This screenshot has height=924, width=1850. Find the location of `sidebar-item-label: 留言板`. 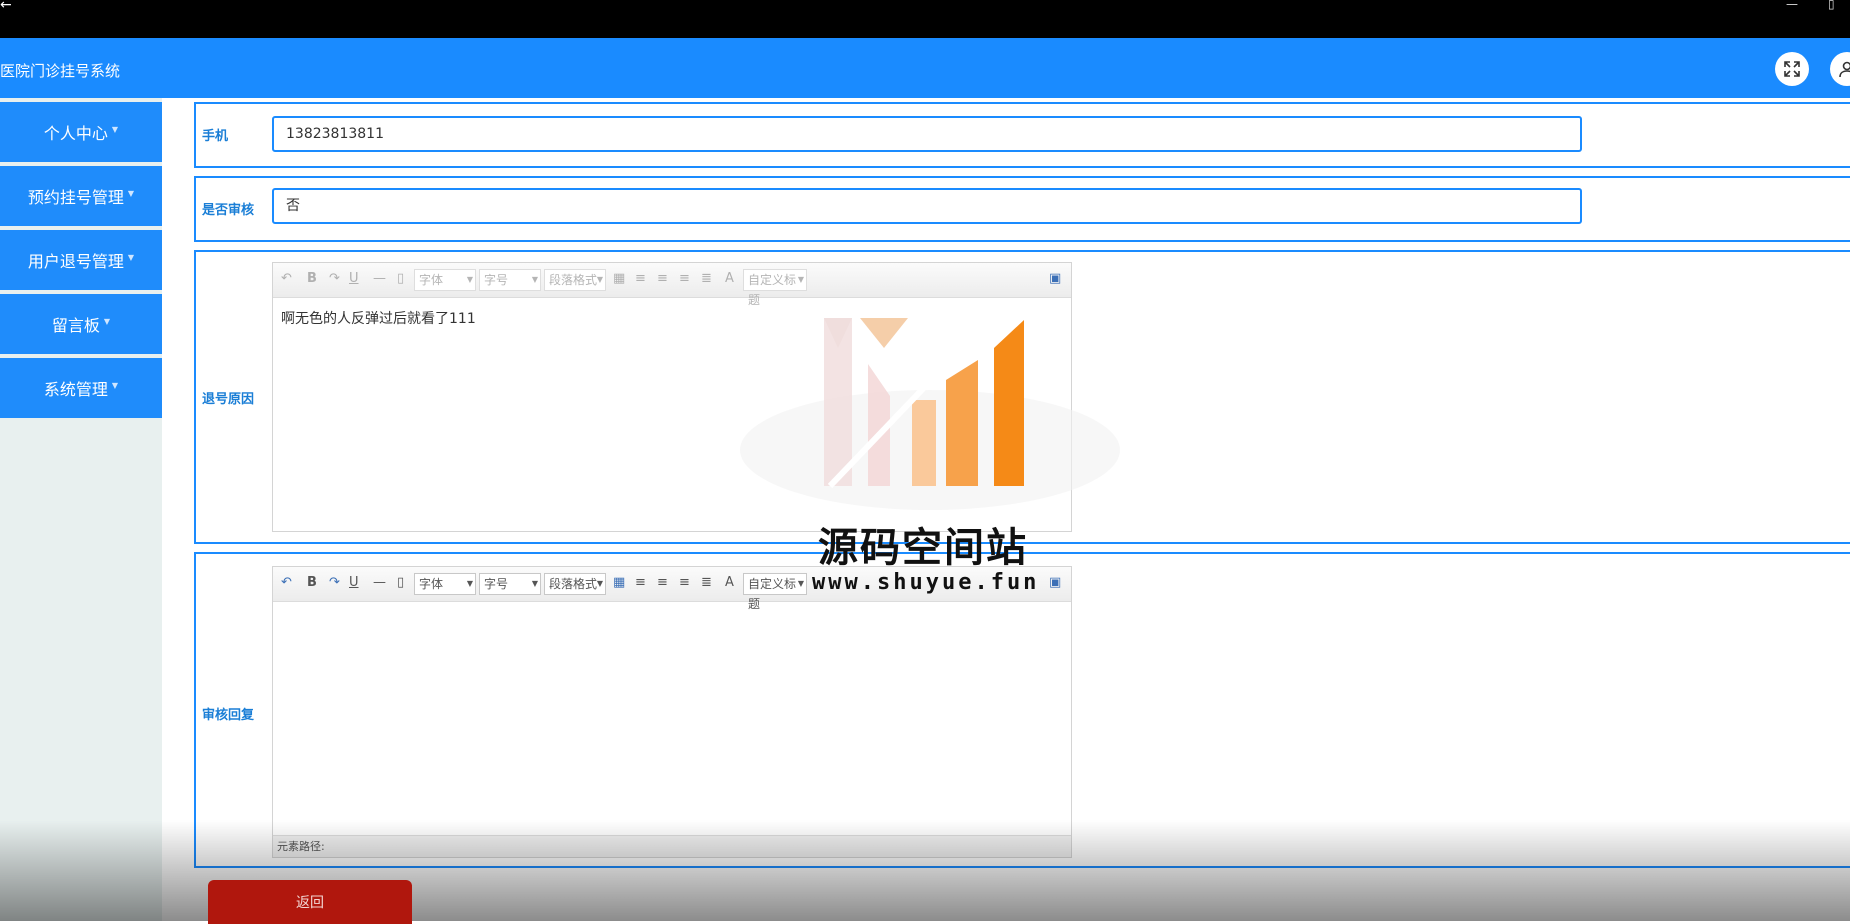

sidebar-item-label: 留言板 is located at coordinates (76, 324).